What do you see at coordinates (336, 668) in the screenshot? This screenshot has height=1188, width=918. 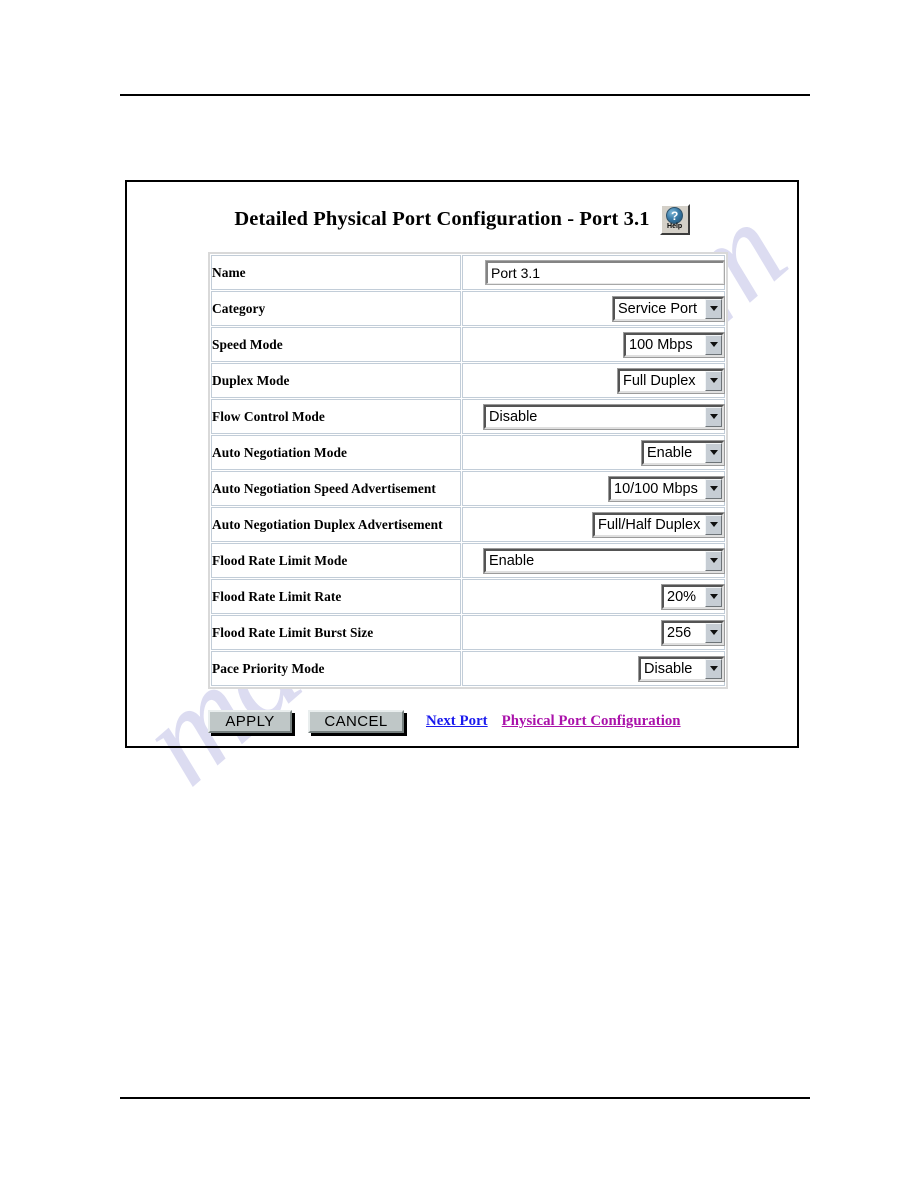 I see `row-label-pace-priority-mode: Pace Priority Mode` at bounding box center [336, 668].